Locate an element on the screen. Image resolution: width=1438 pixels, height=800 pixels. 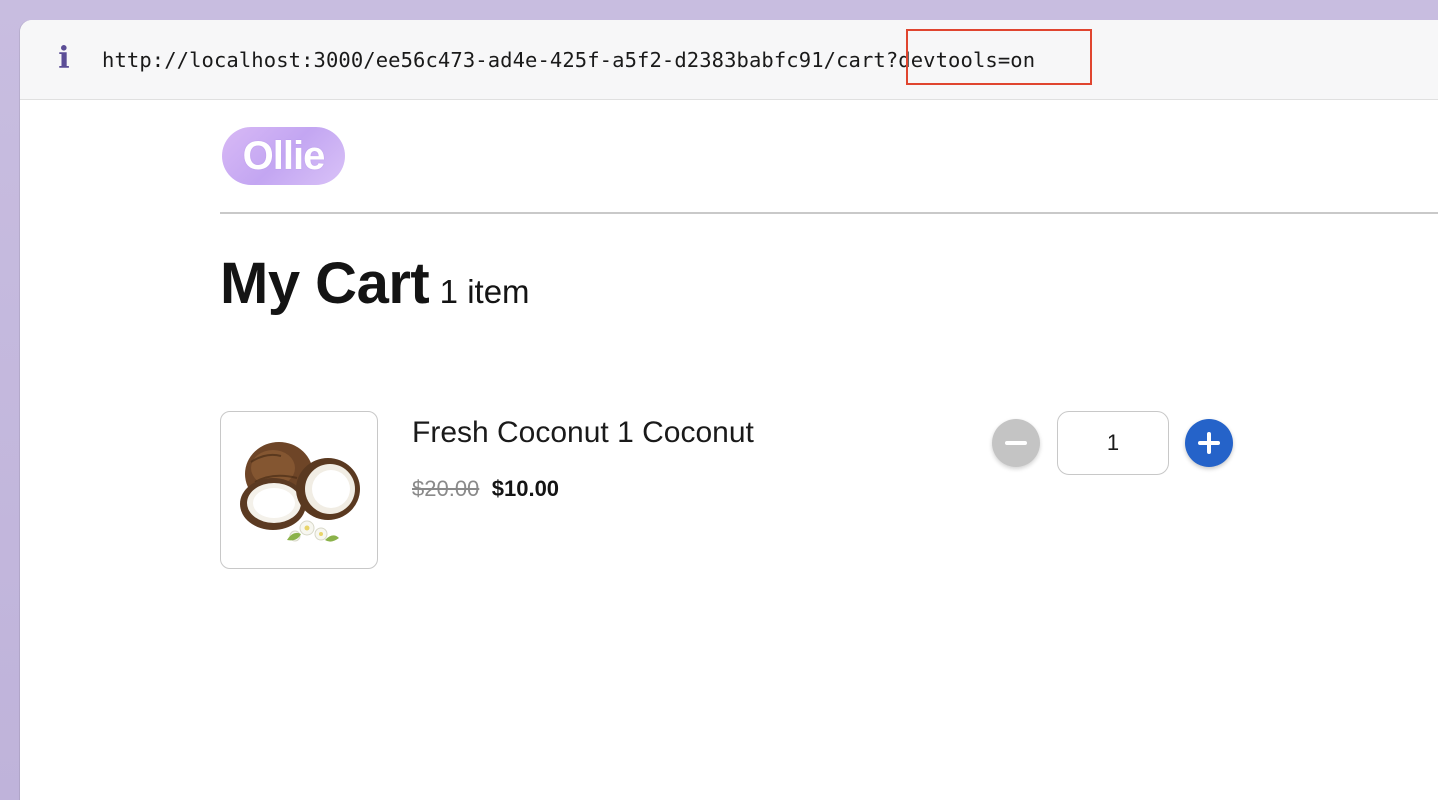
logo-text: Ollie is located at coordinates (284, 155).